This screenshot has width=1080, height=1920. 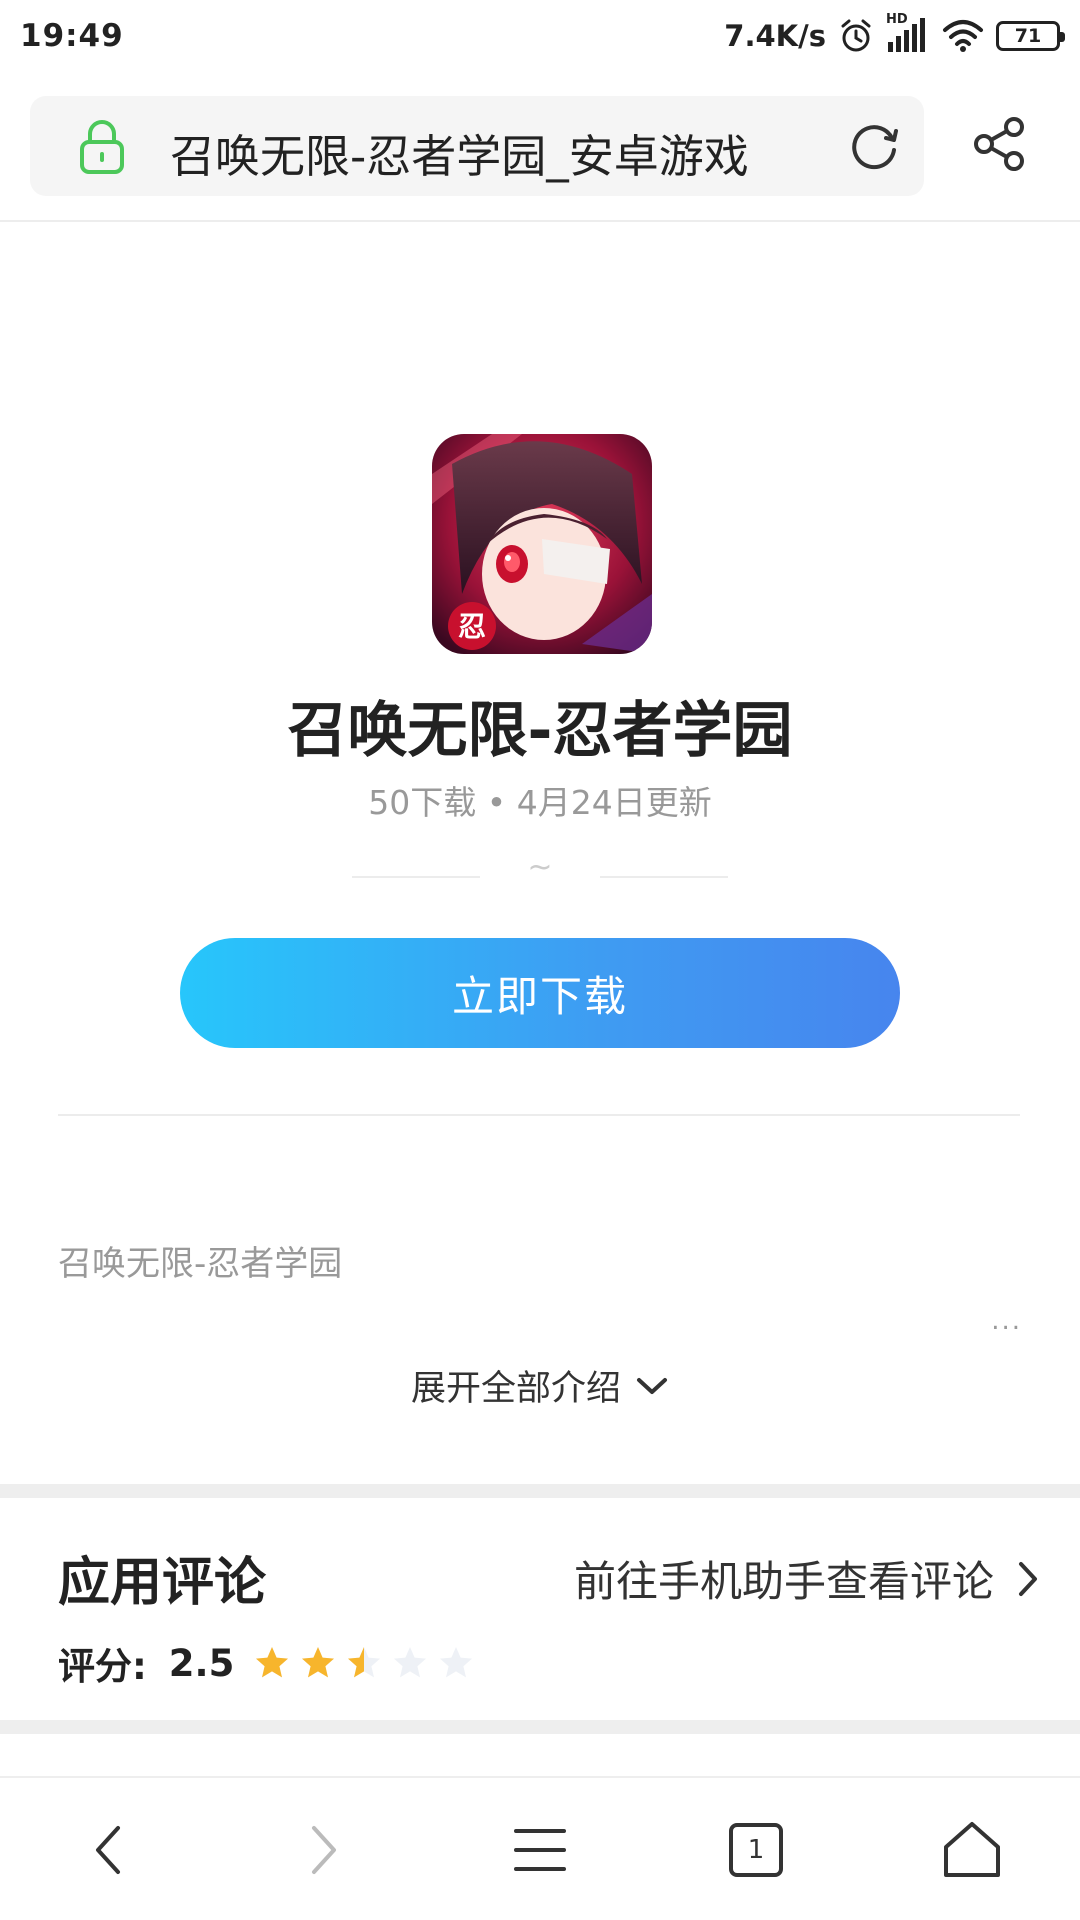 I want to click on share-icon, so click(x=1000, y=144).